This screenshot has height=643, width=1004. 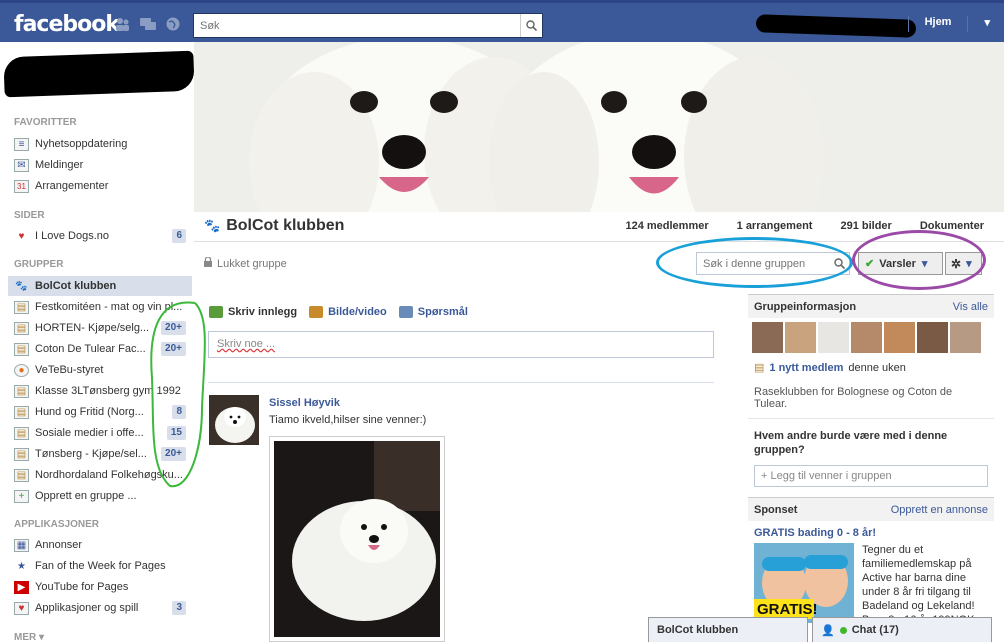 I want to click on sidebar-item-label: Fan of the Week for Pages, so click(x=100, y=566).